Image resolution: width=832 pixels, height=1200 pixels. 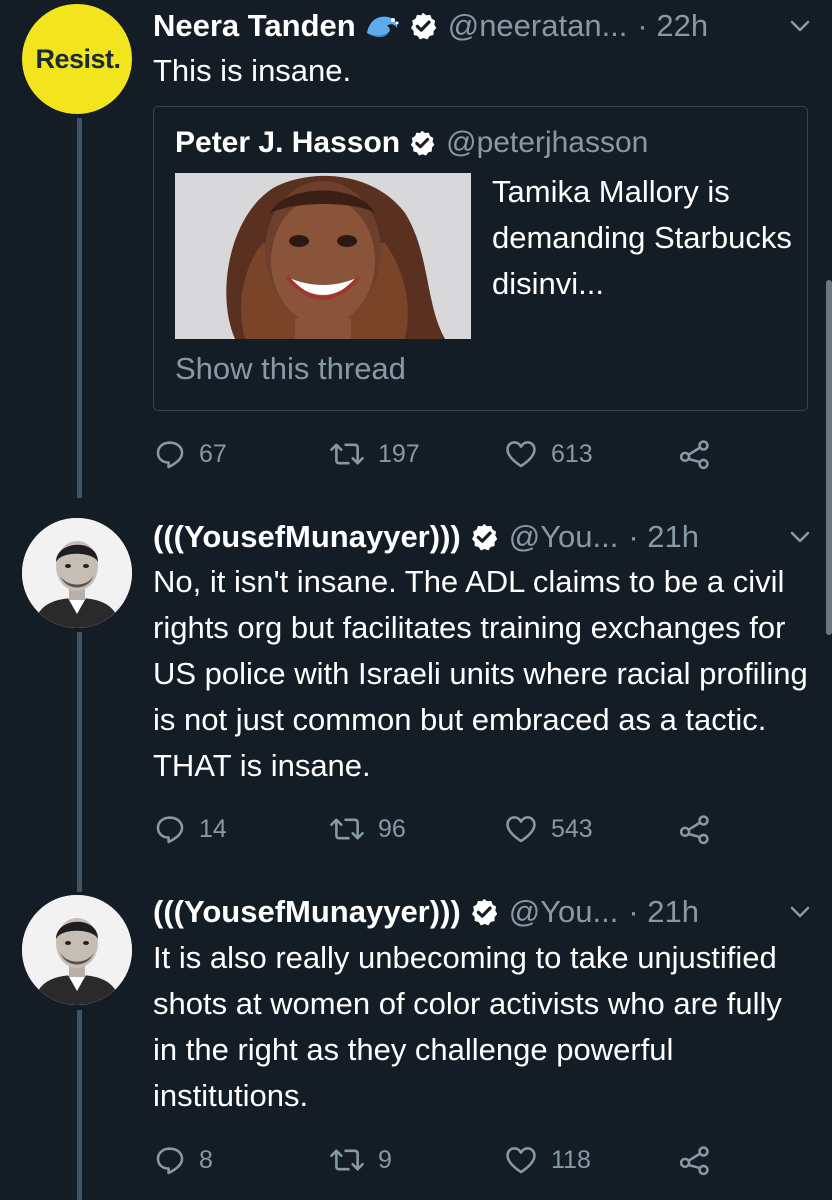 What do you see at coordinates (290, 369) in the screenshot?
I see `show-thread-link: Show this thread` at bounding box center [290, 369].